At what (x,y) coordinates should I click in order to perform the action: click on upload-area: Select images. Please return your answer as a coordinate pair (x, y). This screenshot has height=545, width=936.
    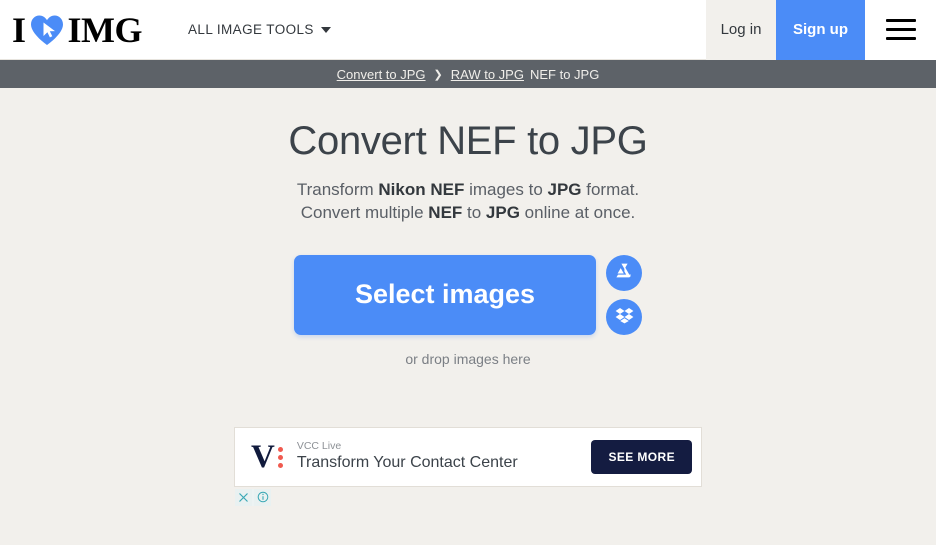
    Looking at the image, I should click on (468, 294).